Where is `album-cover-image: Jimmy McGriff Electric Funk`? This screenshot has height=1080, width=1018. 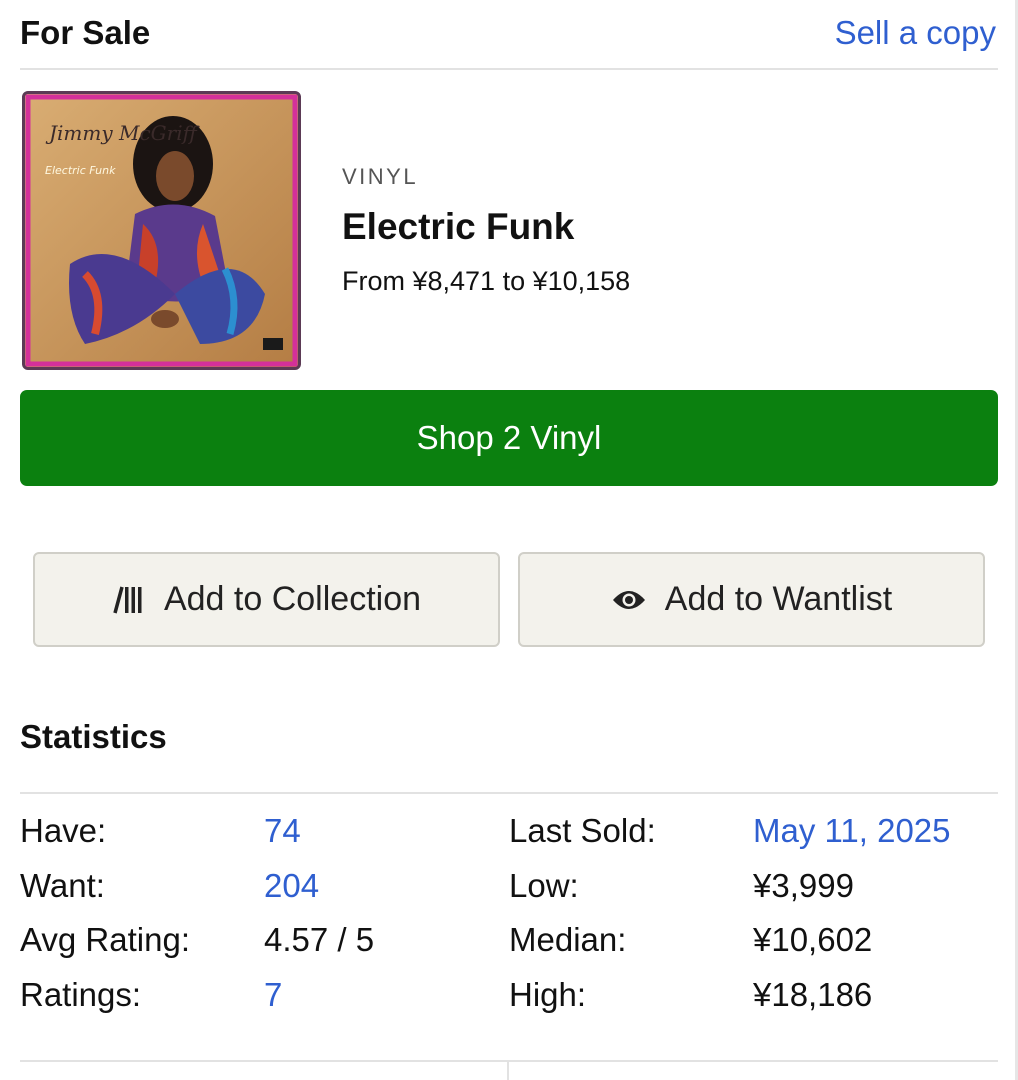 album-cover-image: Jimmy McGriff Electric Funk is located at coordinates (161, 230).